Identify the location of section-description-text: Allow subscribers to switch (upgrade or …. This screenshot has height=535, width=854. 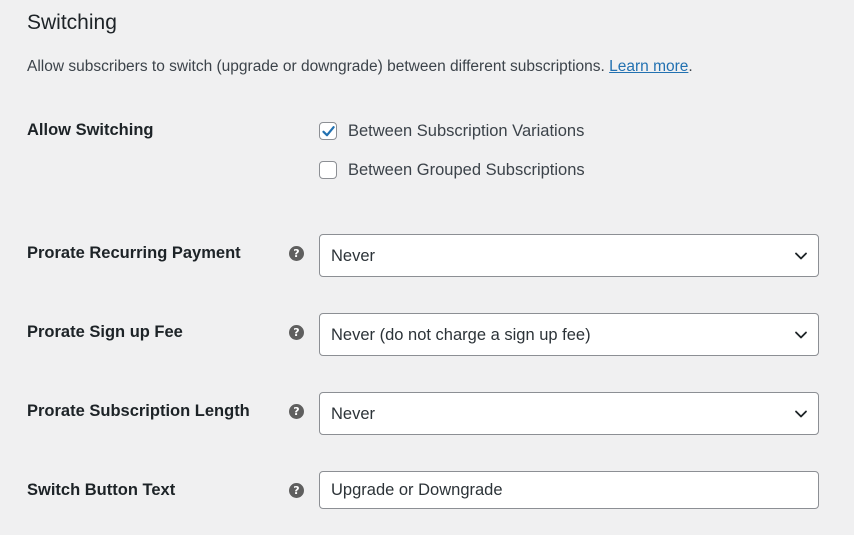
(316, 66).